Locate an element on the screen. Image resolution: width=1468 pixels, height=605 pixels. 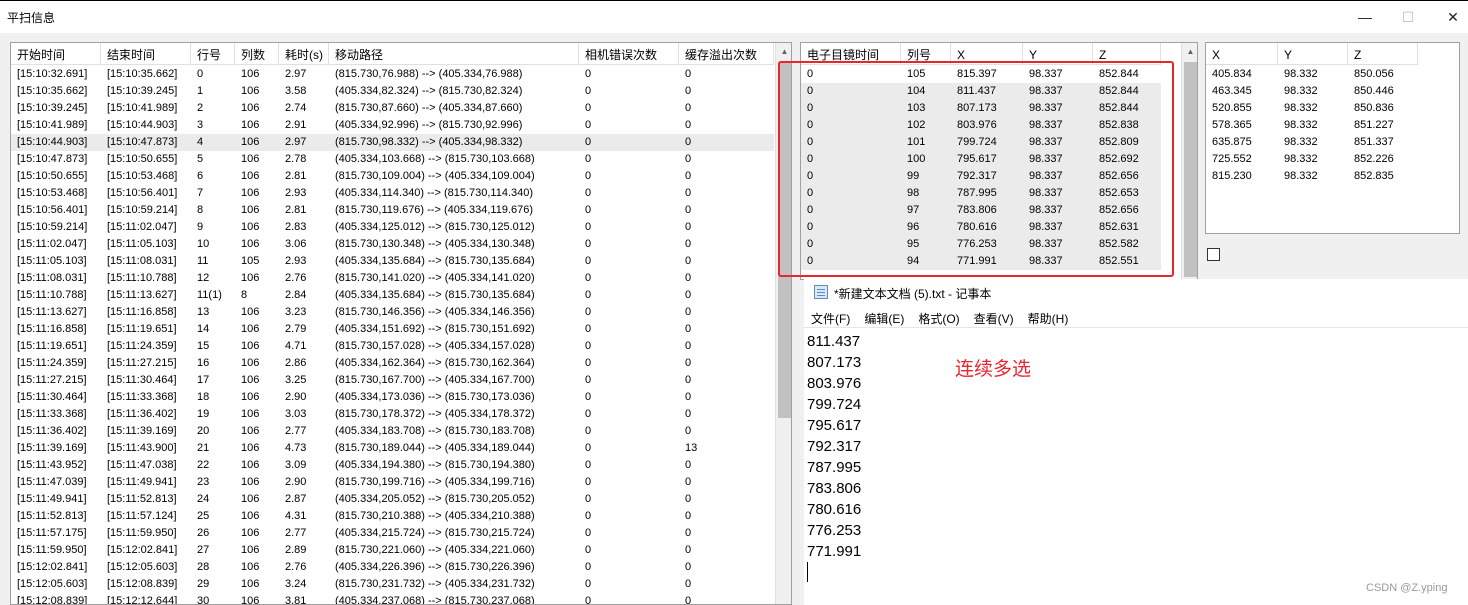
table-row: 520.855 98.332 850.836 is located at coordinates (1312, 108).